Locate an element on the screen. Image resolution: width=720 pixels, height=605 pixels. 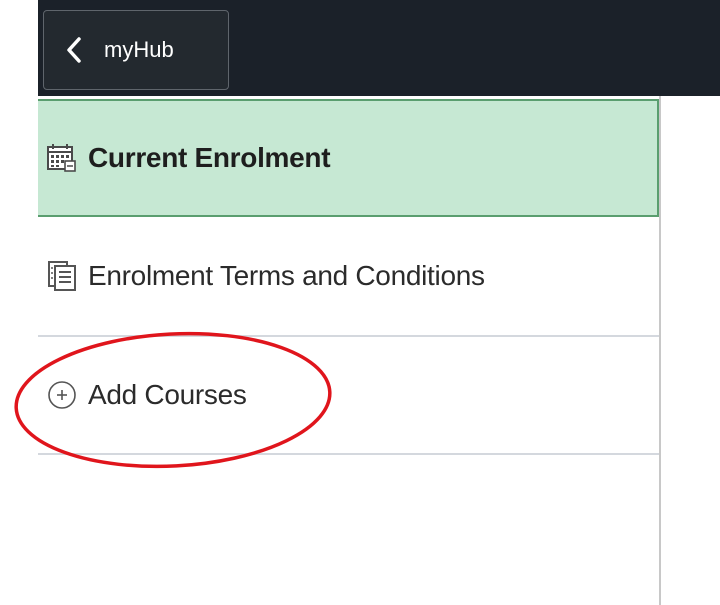
add-circle-icon is located at coordinates (62, 395).